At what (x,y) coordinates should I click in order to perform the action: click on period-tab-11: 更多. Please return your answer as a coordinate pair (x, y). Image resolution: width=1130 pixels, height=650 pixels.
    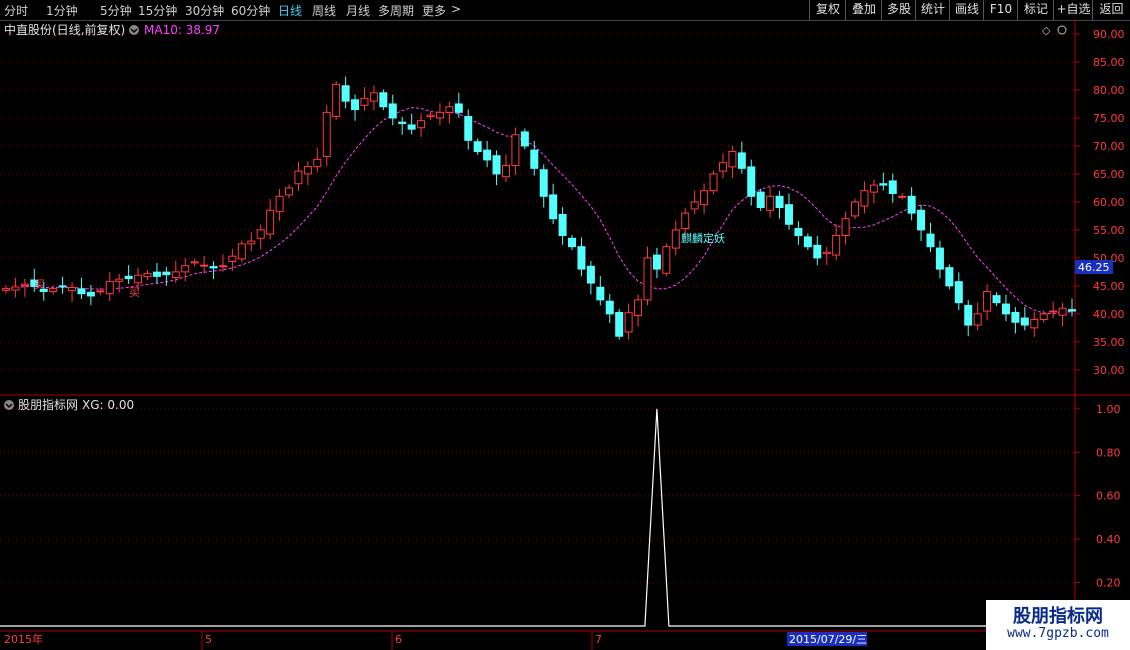
    Looking at the image, I should click on (434, 10).